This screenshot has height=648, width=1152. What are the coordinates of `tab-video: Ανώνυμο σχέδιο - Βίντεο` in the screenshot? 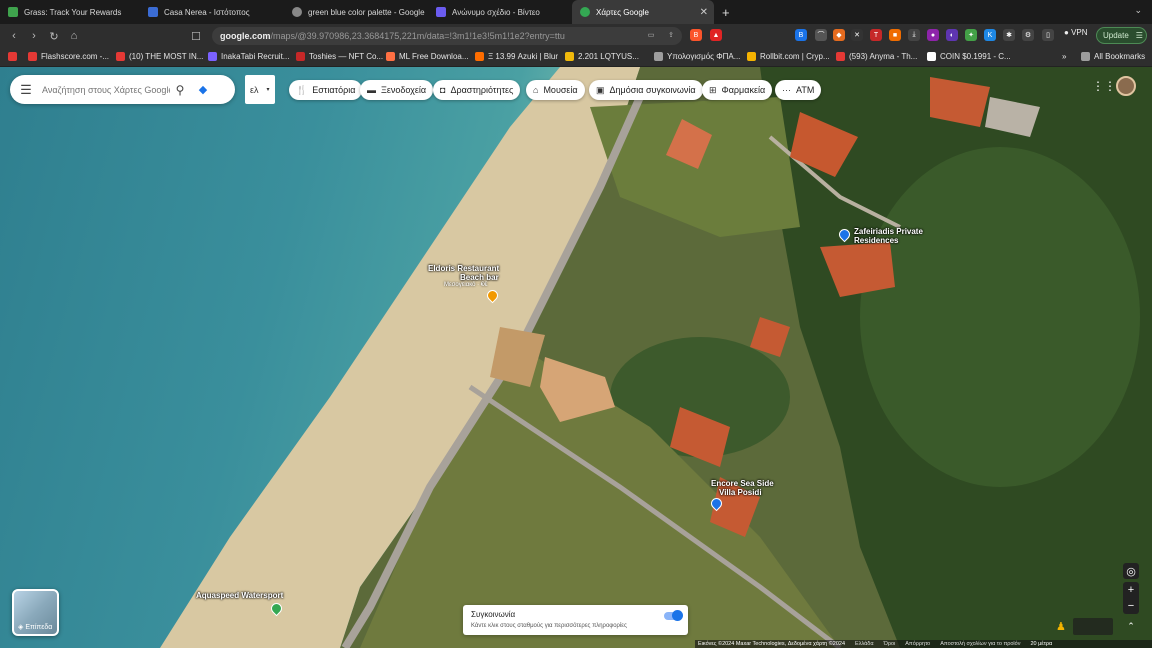 It's located at (500, 12).